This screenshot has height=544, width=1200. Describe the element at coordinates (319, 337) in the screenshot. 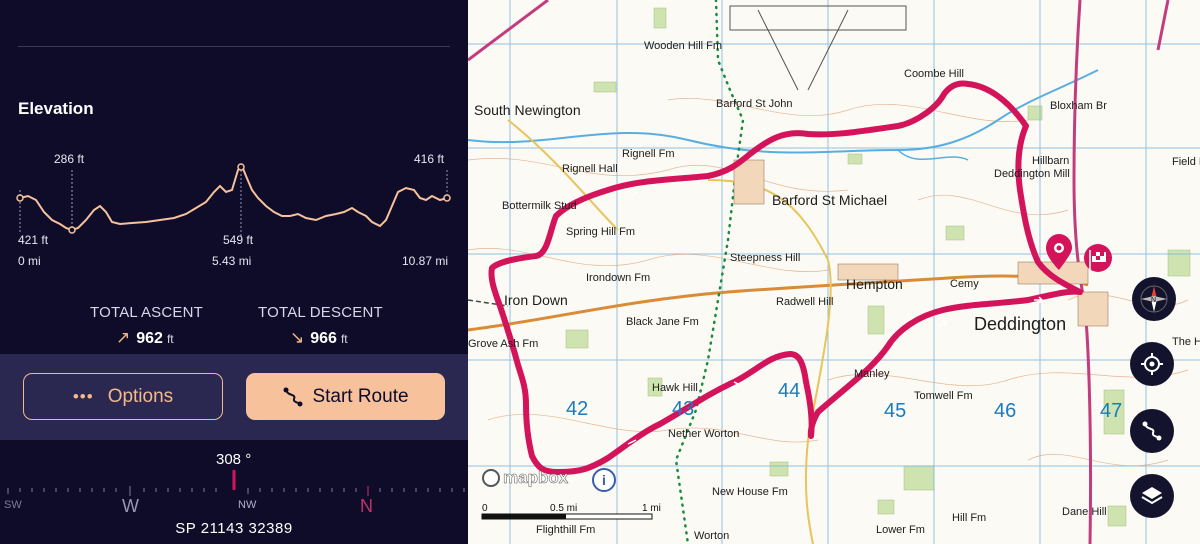

I see `total-descent-value: ↘ 966 ft` at that location.